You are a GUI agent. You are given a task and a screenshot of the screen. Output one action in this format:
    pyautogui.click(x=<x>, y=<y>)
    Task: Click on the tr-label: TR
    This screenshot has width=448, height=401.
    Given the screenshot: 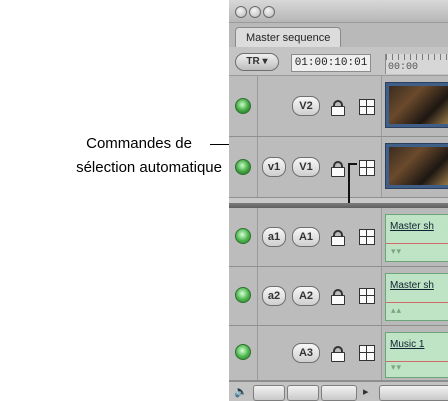 What is the action you would take?
    pyautogui.click(x=253, y=61)
    